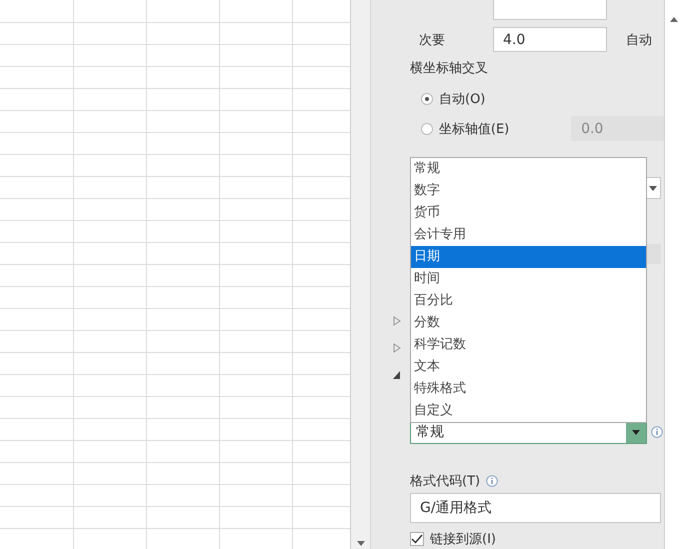  What do you see at coordinates (528, 345) in the screenshot?
I see `list-item: 科学记数` at bounding box center [528, 345].